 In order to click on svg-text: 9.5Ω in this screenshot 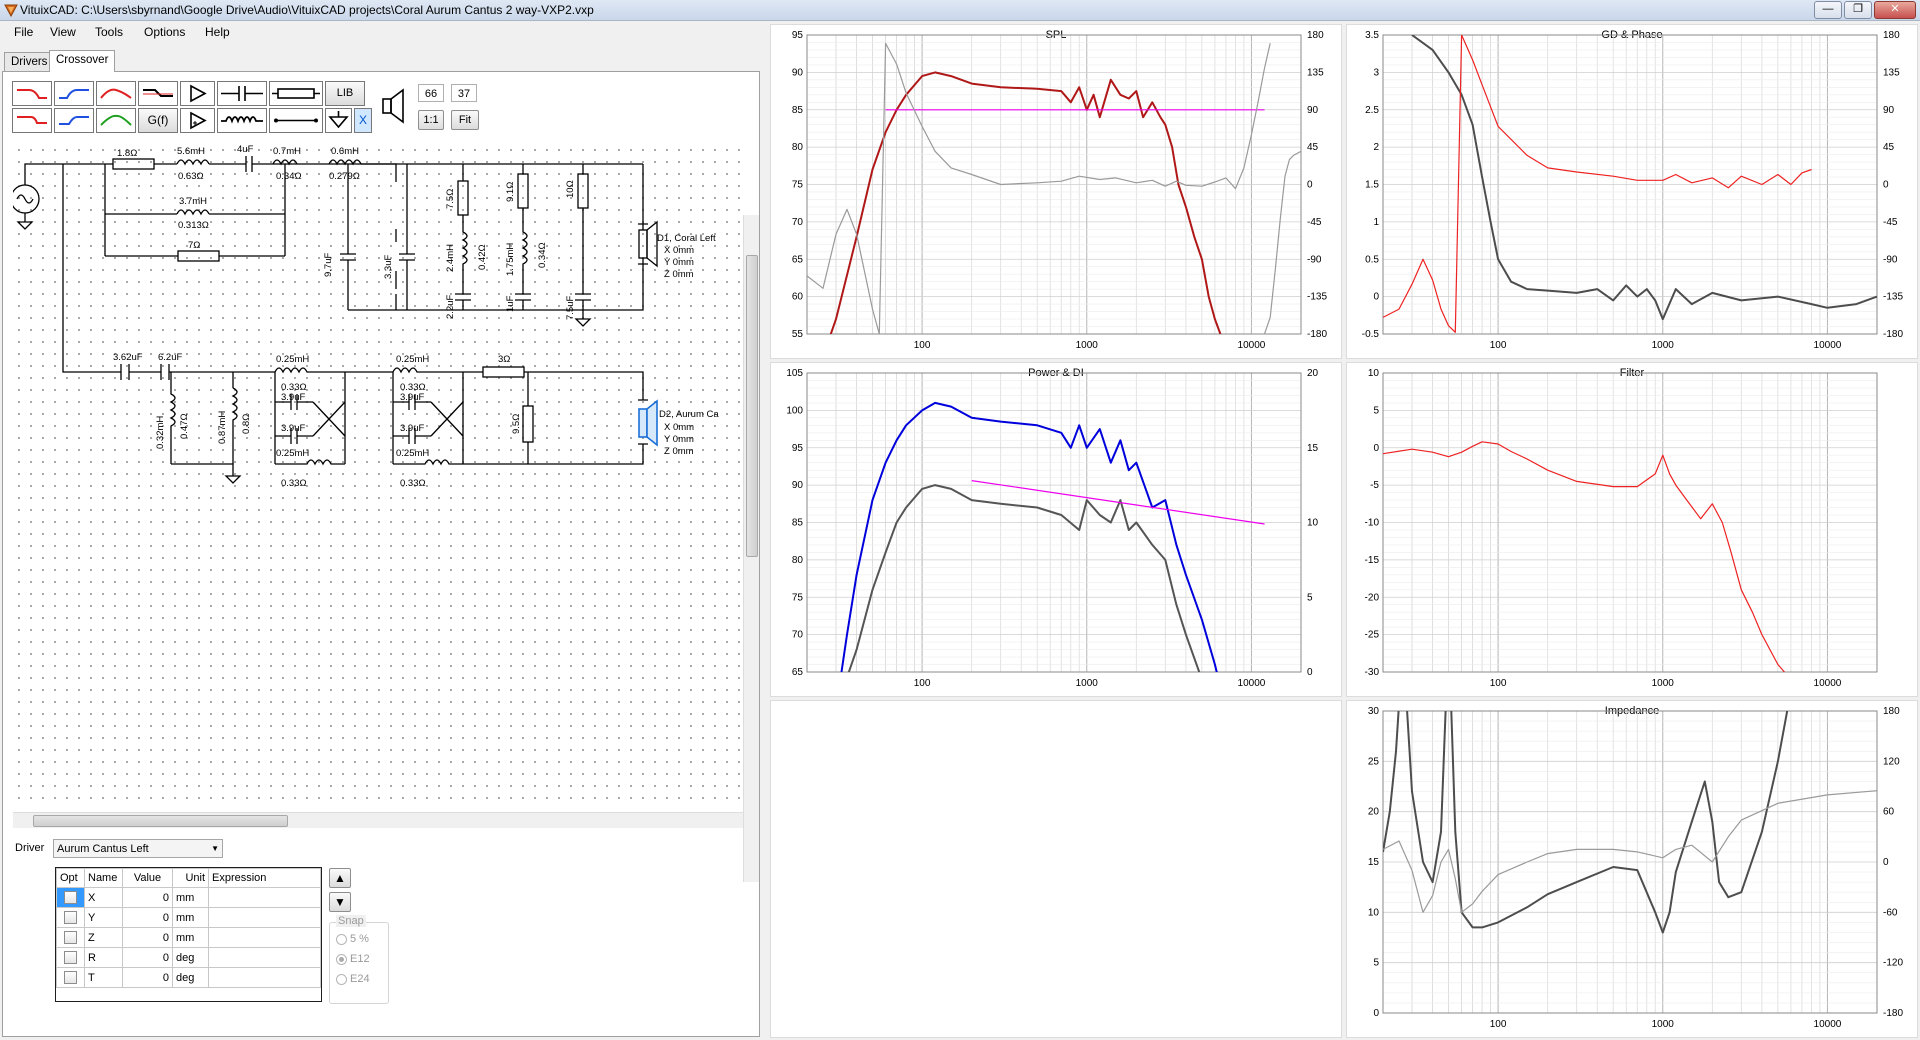, I will do `click(516, 424)`.